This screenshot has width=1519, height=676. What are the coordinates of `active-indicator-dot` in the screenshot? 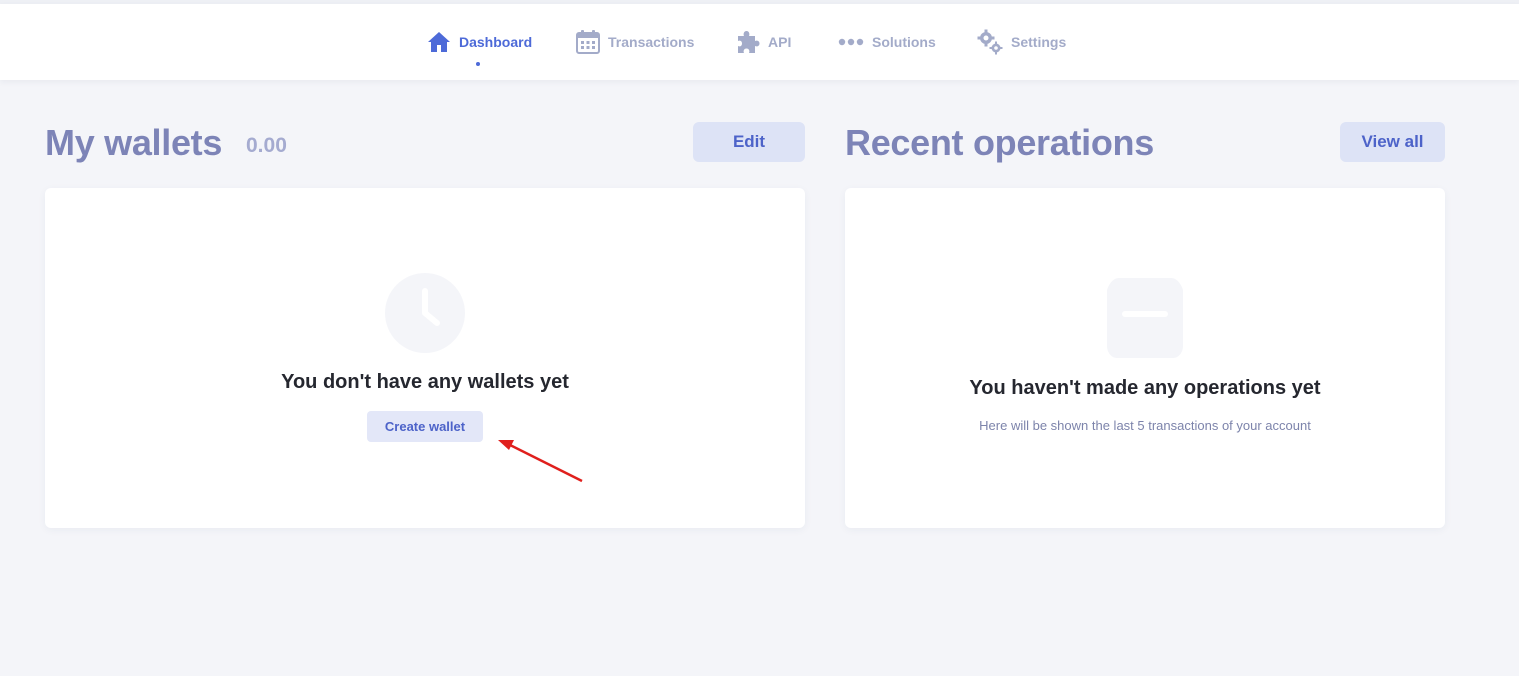 It's located at (478, 64).